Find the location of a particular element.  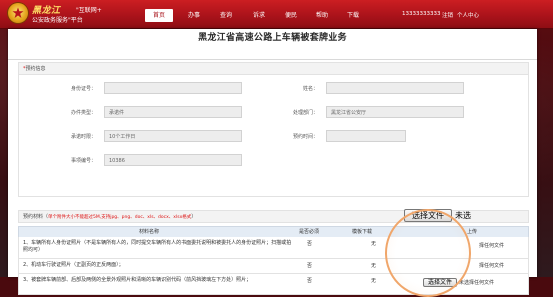

column-required: 是否必须 is located at coordinates (309, 232).